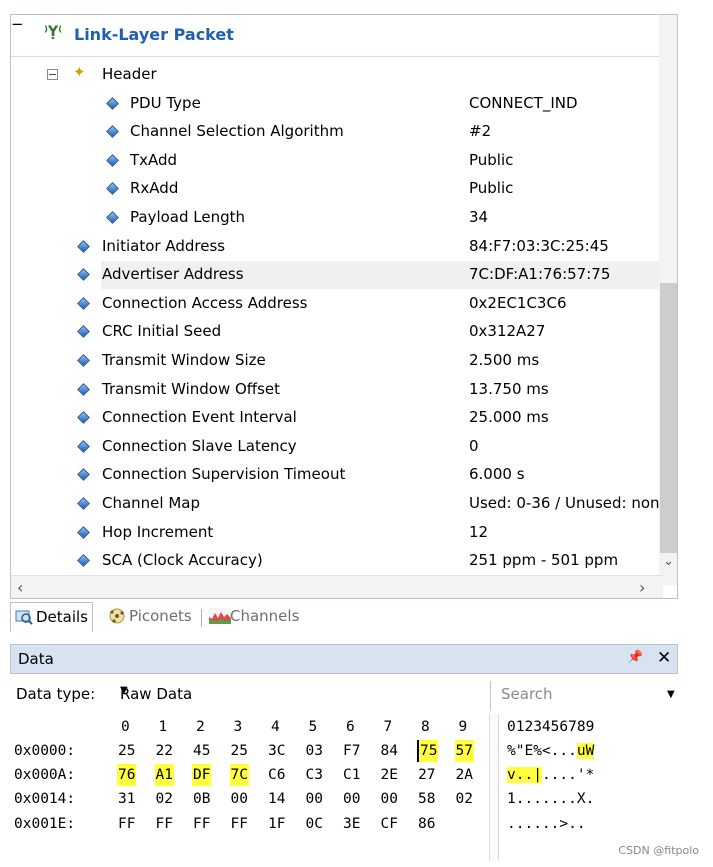 This screenshot has height=867, width=713. What do you see at coordinates (539, 245) in the screenshot?
I see `field-value: 84:F7:03:3C:25:45` at bounding box center [539, 245].